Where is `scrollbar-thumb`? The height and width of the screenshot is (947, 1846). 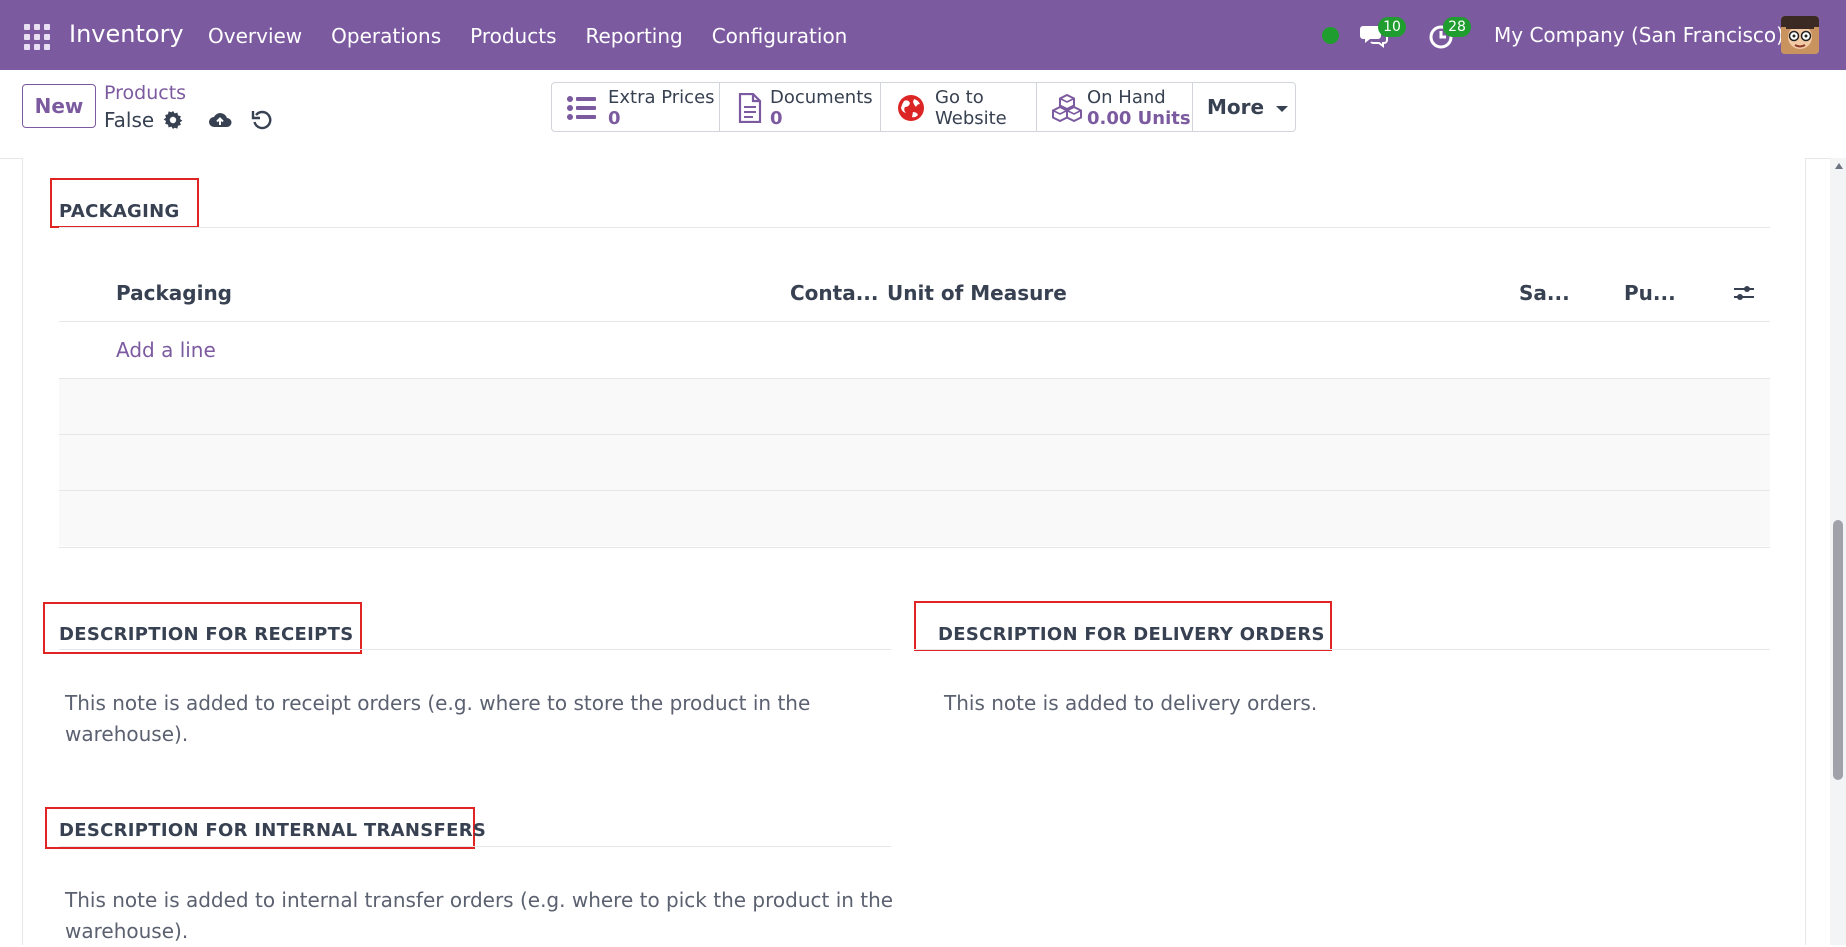
scrollbar-thumb is located at coordinates (1838, 650).